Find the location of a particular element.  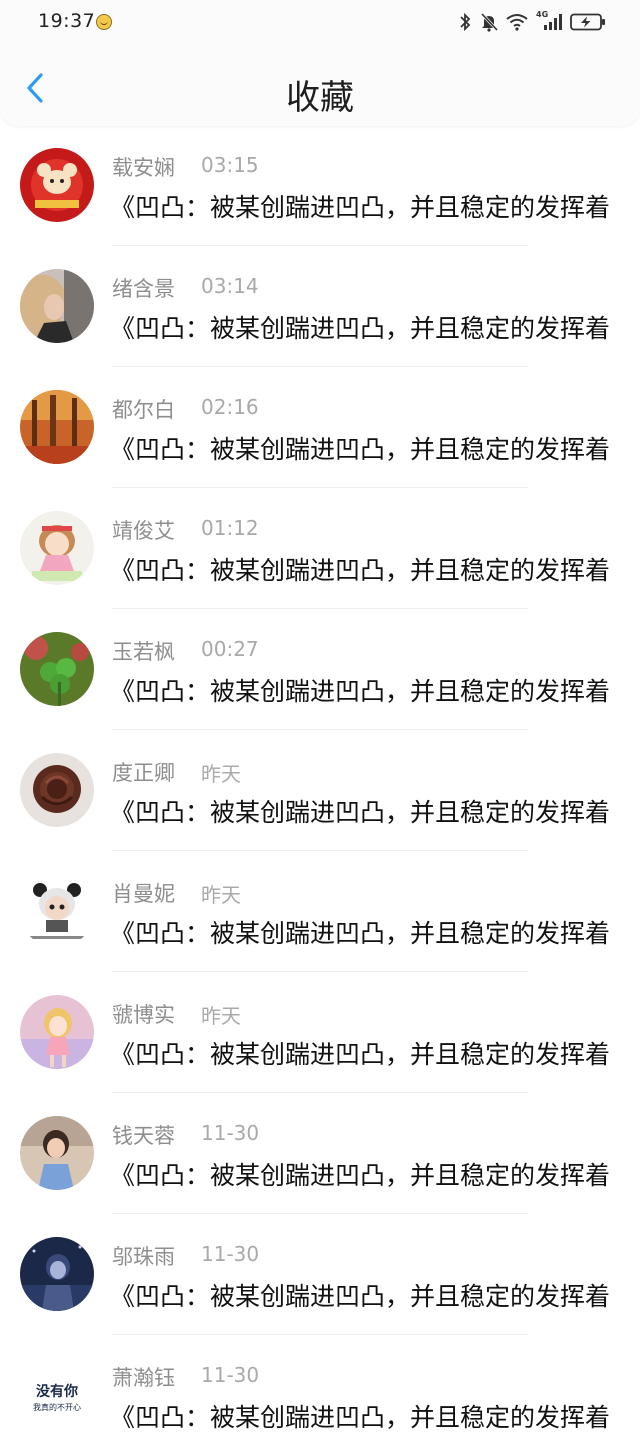

page-title: 收藏 is located at coordinates (320, 98).